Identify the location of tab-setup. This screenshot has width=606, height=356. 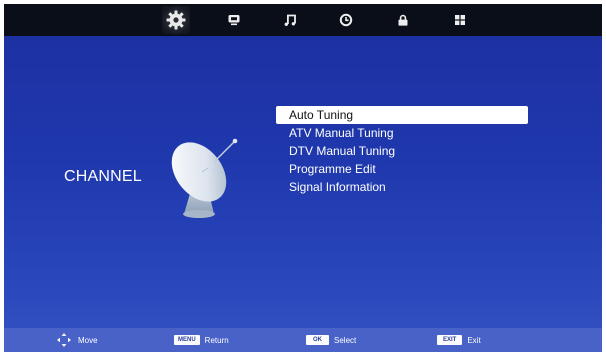
(460, 20).